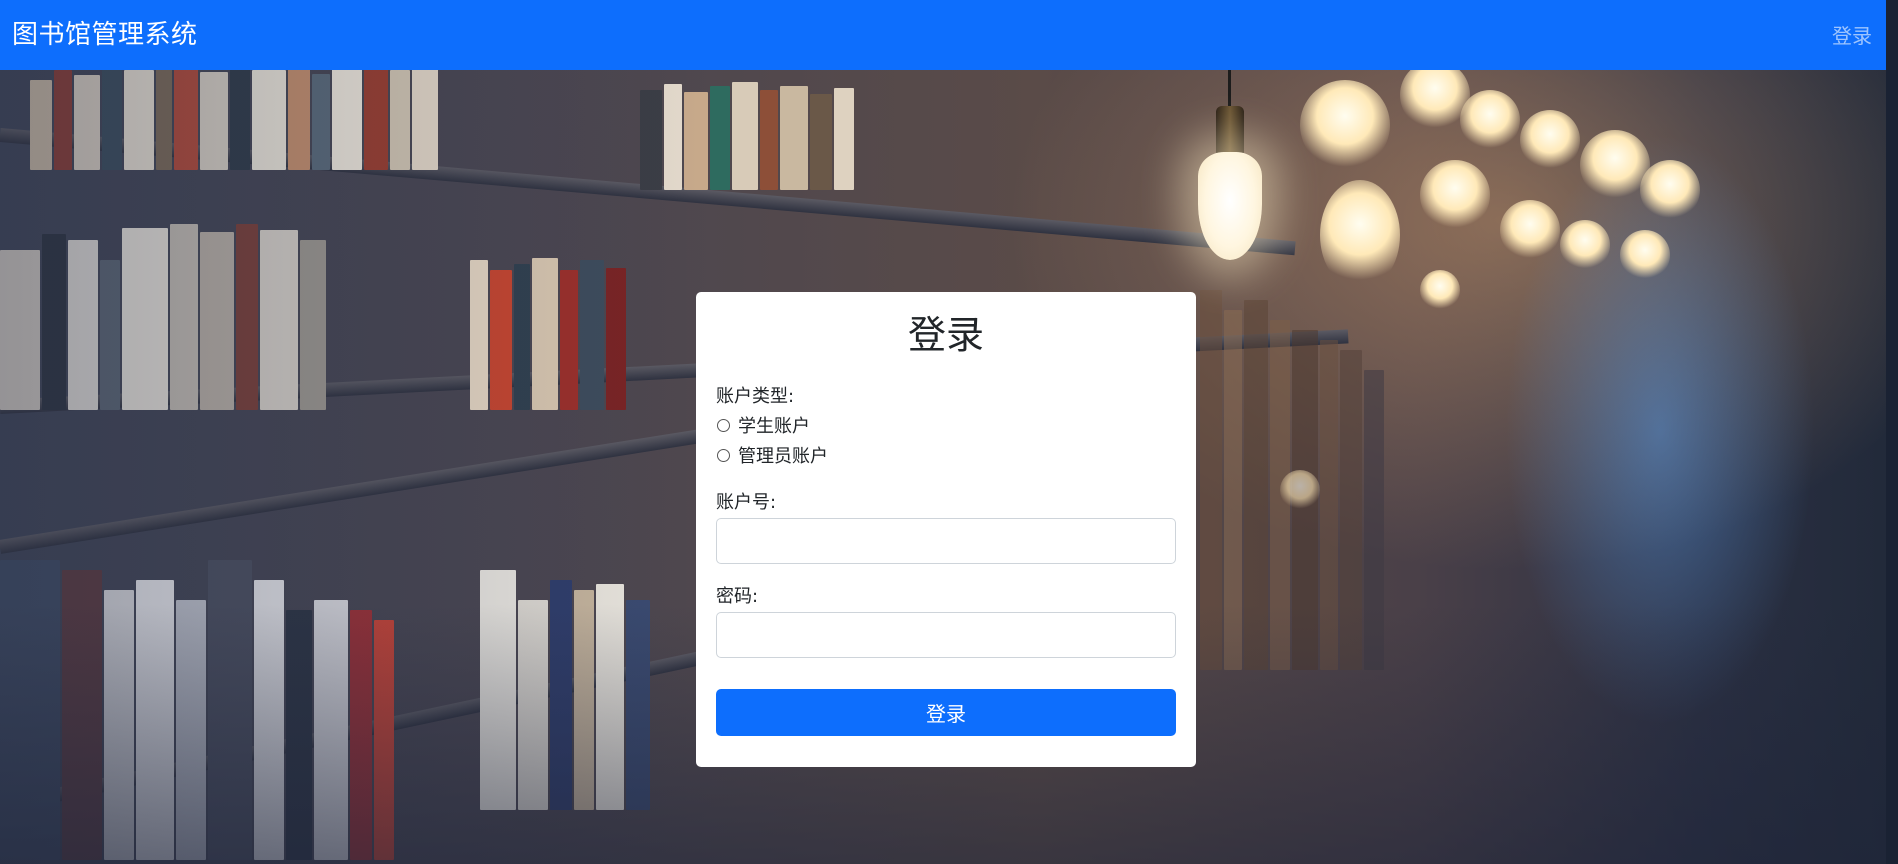  I want to click on admin-account-radio, so click(723, 455).